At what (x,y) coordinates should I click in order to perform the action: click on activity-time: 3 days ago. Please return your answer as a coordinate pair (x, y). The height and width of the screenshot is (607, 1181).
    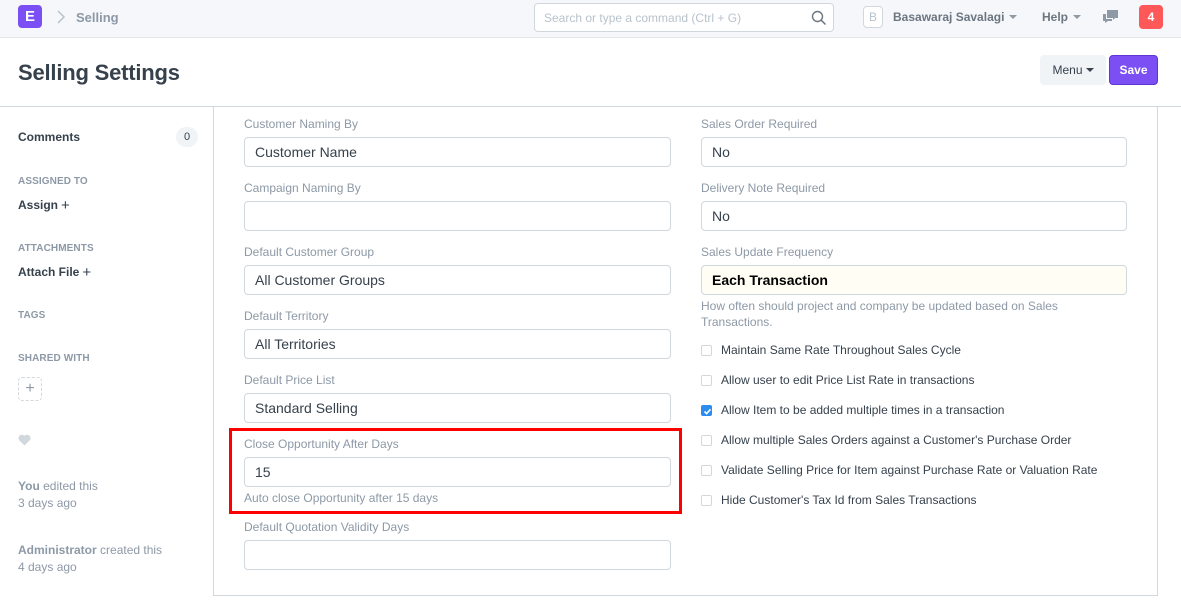
    Looking at the image, I should click on (47, 503).